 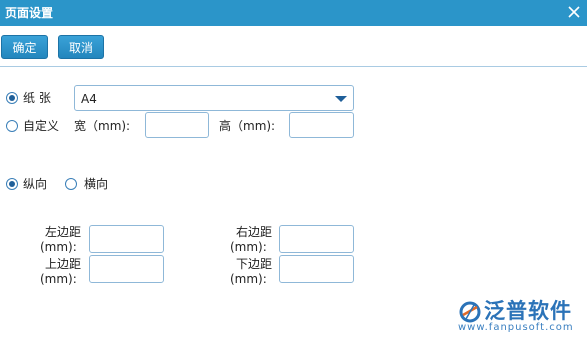 I want to click on top-margin-label: 上边距, so click(x=63, y=264).